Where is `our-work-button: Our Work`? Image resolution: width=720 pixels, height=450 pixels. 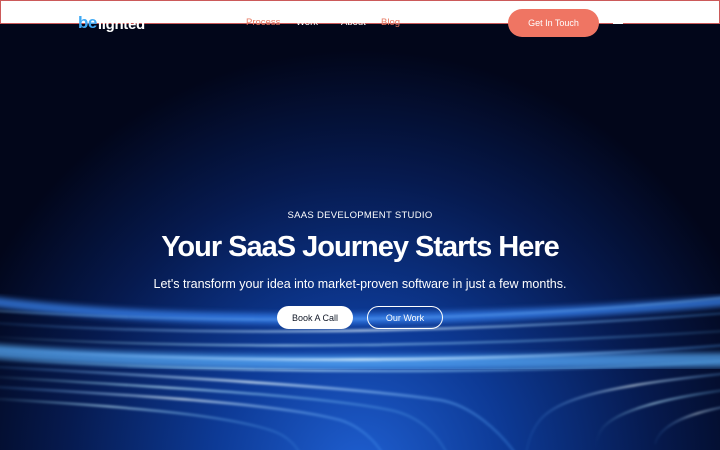
our-work-button: Our Work is located at coordinates (405, 317).